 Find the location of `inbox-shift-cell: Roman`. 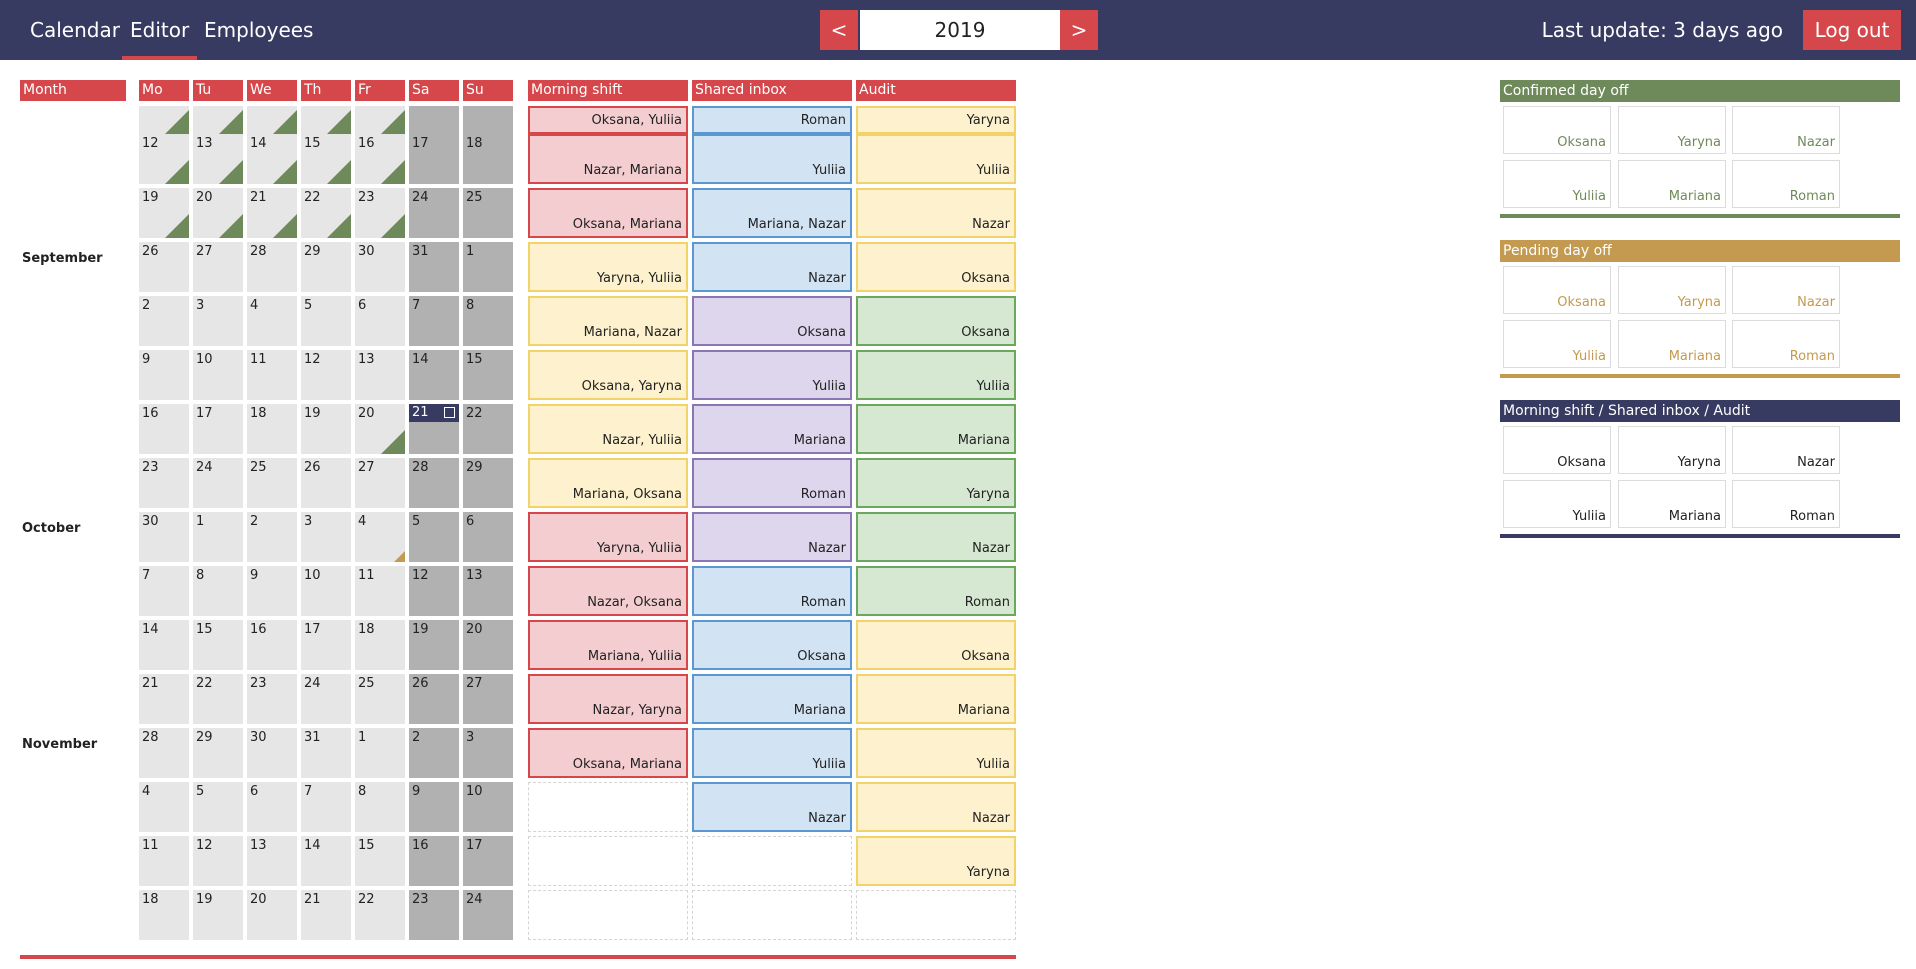

inbox-shift-cell: Roman is located at coordinates (772, 591).